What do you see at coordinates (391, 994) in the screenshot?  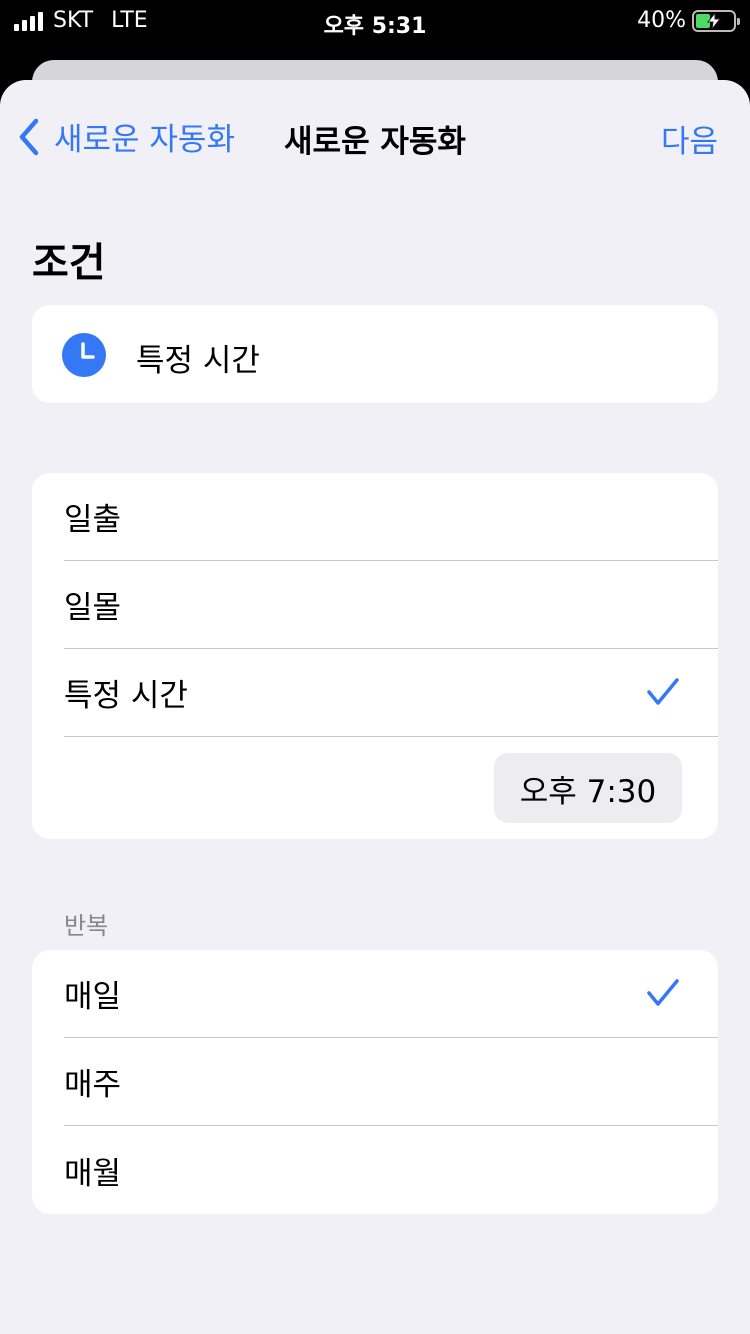 I see `repeat-daily: 매일` at bounding box center [391, 994].